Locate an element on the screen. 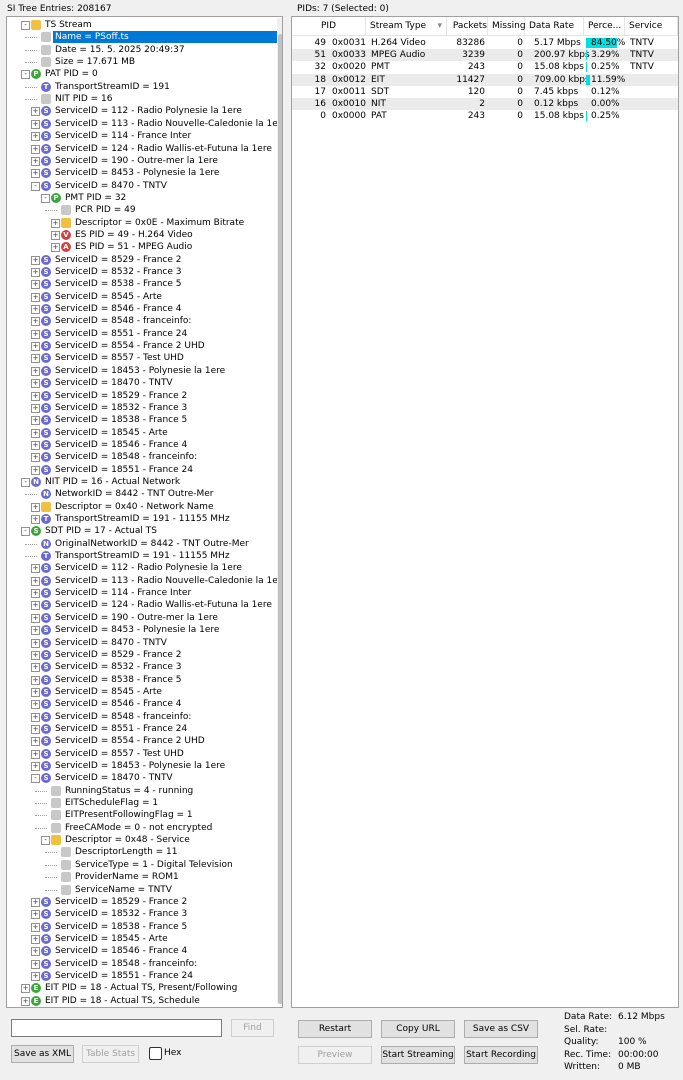 This screenshot has width=683, height=1080. column-header-pid: PID is located at coordinates (329, 26).